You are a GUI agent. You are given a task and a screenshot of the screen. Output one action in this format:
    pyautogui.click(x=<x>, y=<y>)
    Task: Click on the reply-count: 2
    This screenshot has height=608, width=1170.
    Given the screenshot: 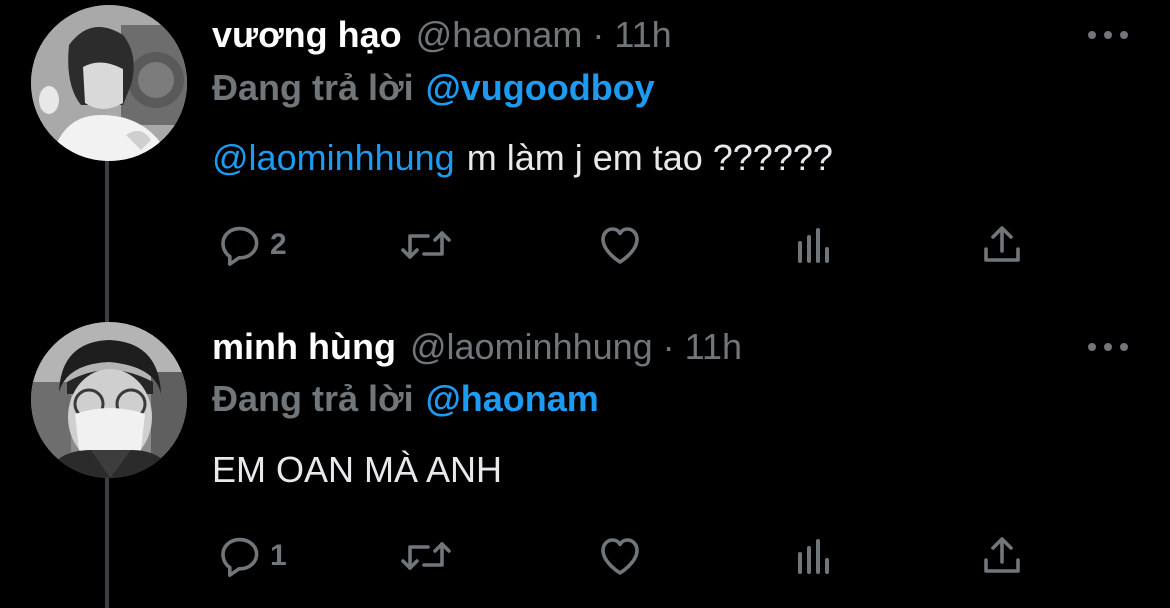 What is the action you would take?
    pyautogui.click(x=278, y=244)
    